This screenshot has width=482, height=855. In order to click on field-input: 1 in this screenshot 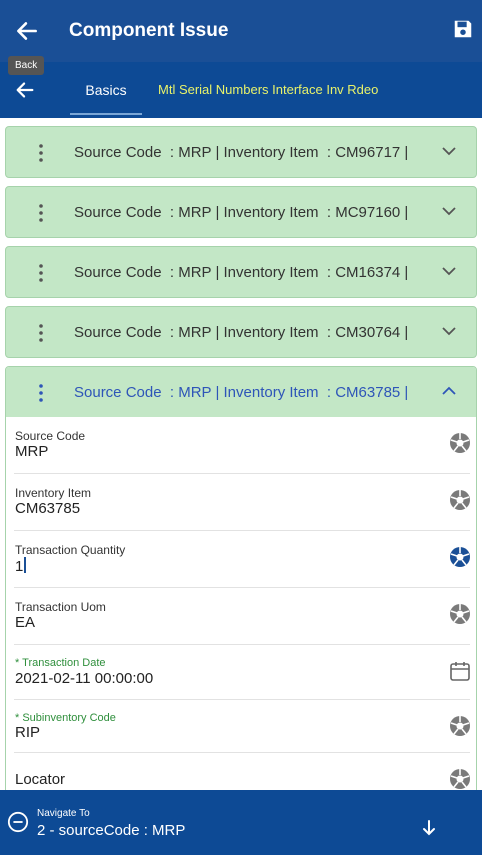, I will do `click(21, 566)`.